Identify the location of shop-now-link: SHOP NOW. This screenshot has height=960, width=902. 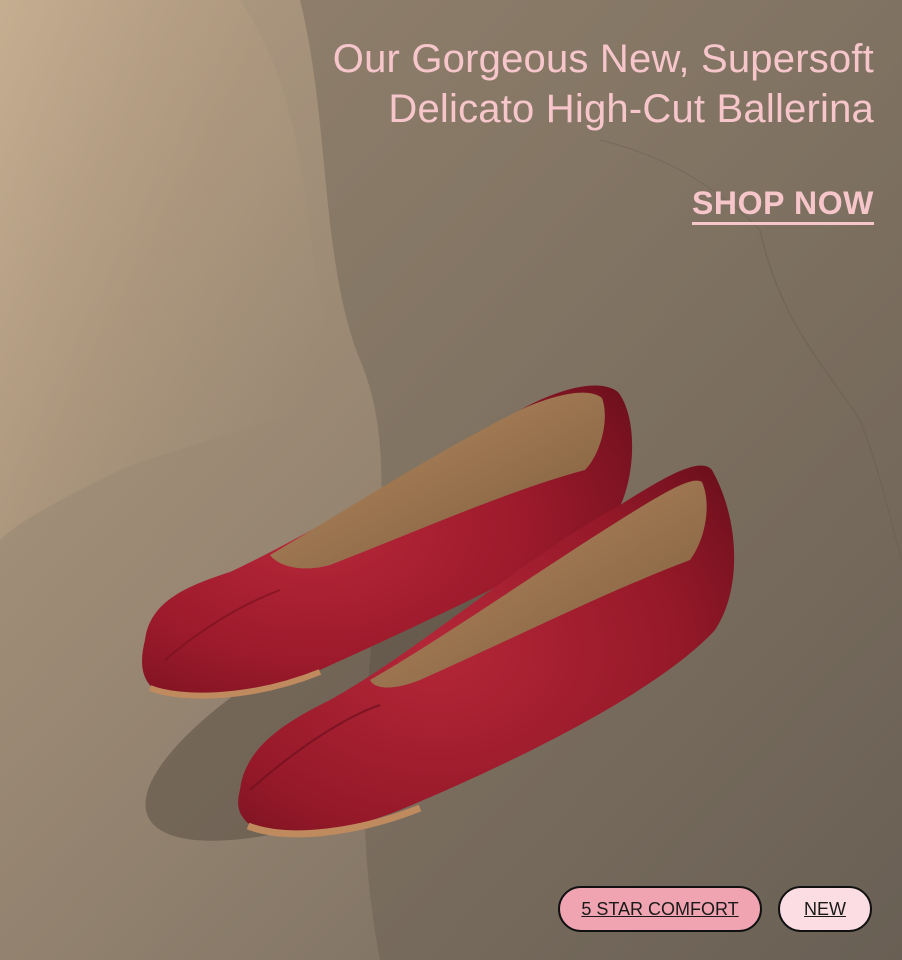
(782, 204).